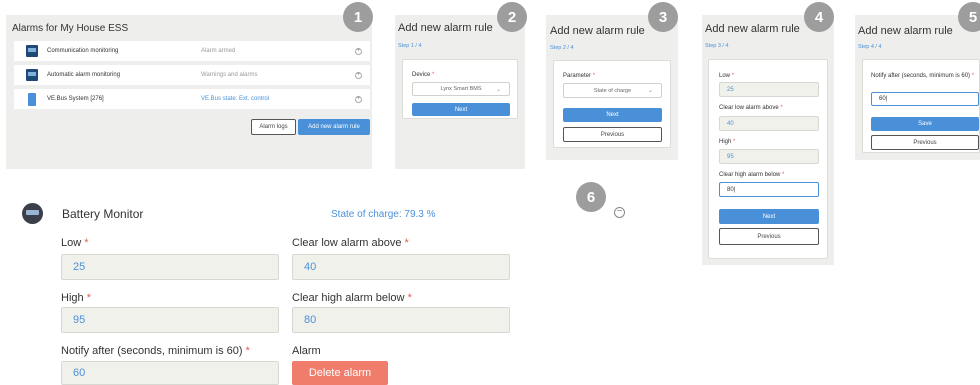 This screenshot has height=385, width=980. I want to click on clear-low-input: 40, so click(769, 123).